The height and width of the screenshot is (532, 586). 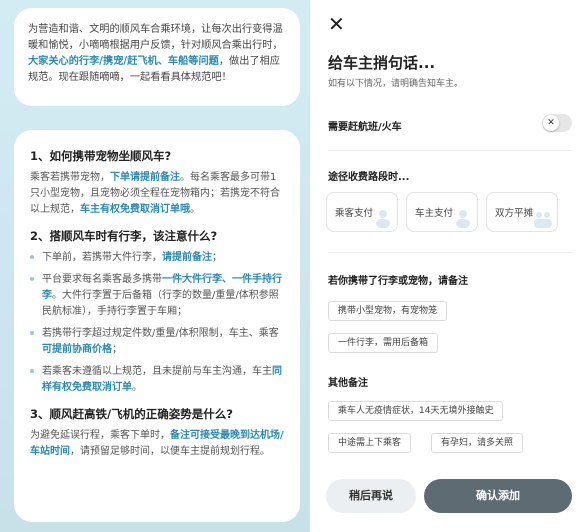 What do you see at coordinates (124, 236) in the screenshot?
I see `section-title-luggage: 2、搭顺风车时有行李，该注意什么?` at bounding box center [124, 236].